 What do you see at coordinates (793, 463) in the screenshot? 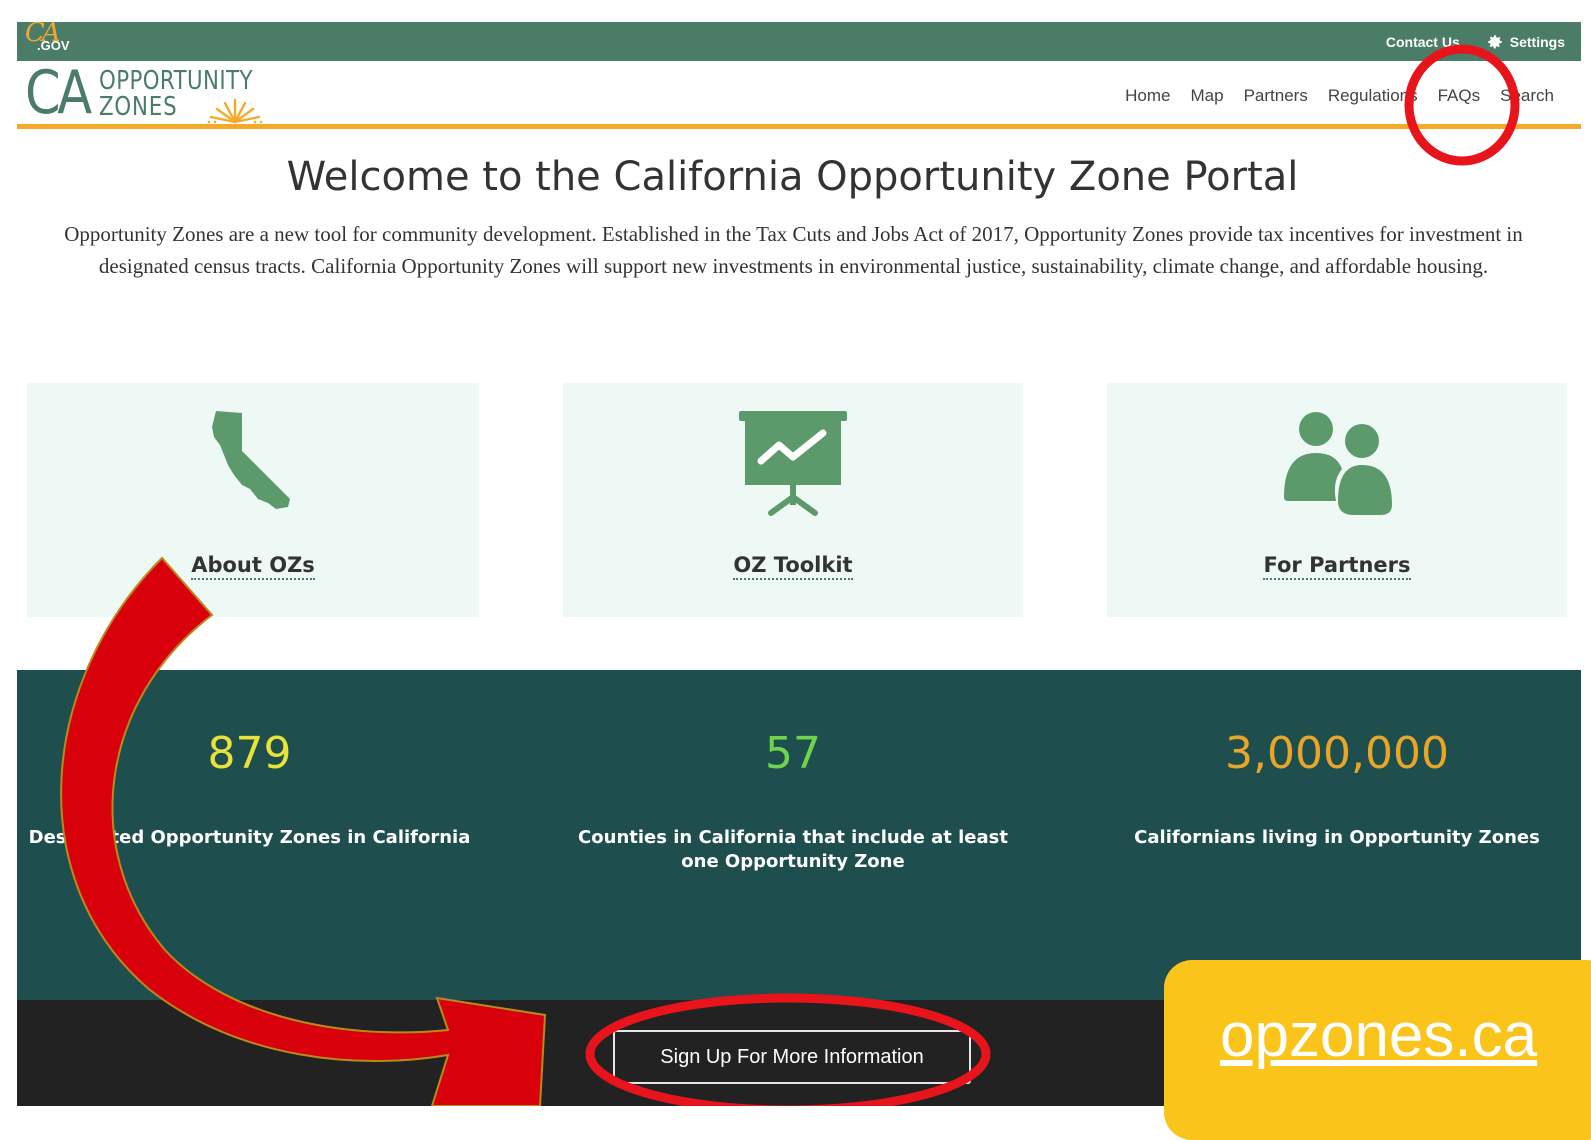
I see `presentation-chart-icon` at bounding box center [793, 463].